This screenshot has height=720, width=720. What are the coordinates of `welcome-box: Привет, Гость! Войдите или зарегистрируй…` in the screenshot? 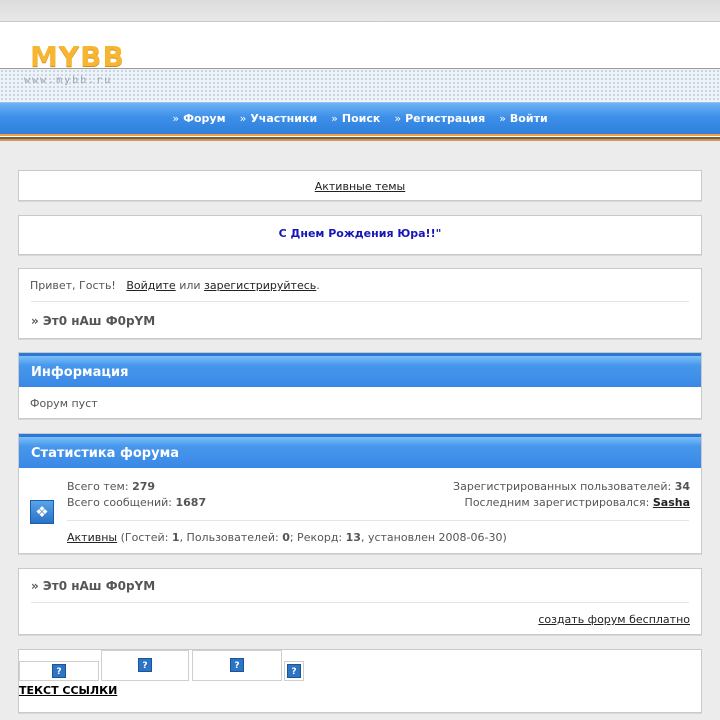 It's located at (360, 303).